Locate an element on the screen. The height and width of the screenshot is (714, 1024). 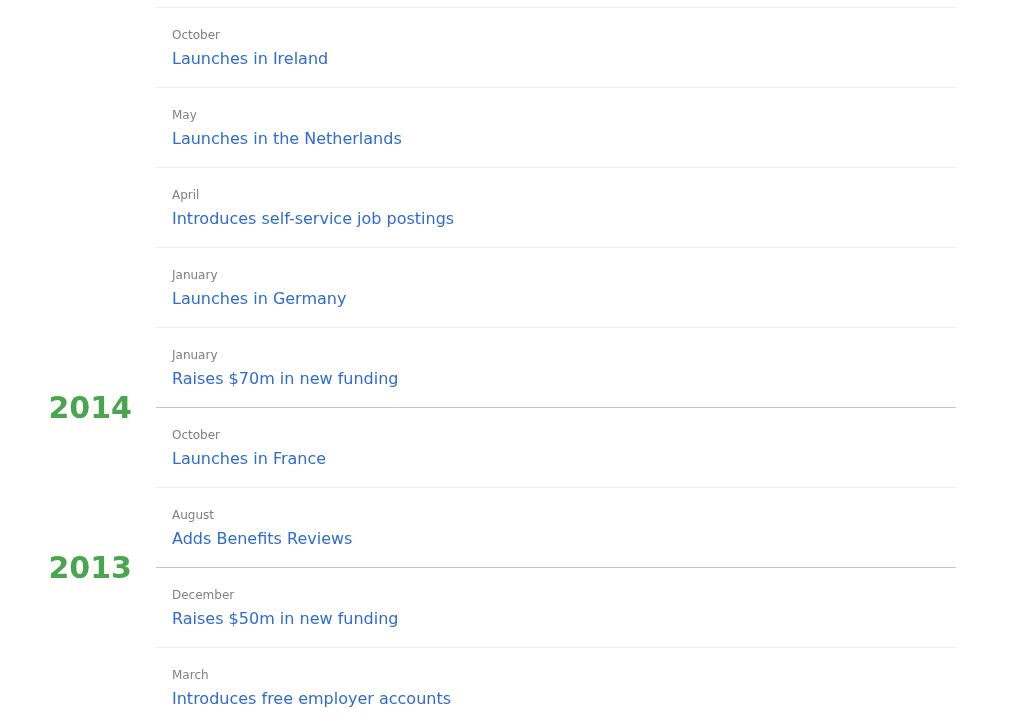
event-month: December is located at coordinates (203, 595).